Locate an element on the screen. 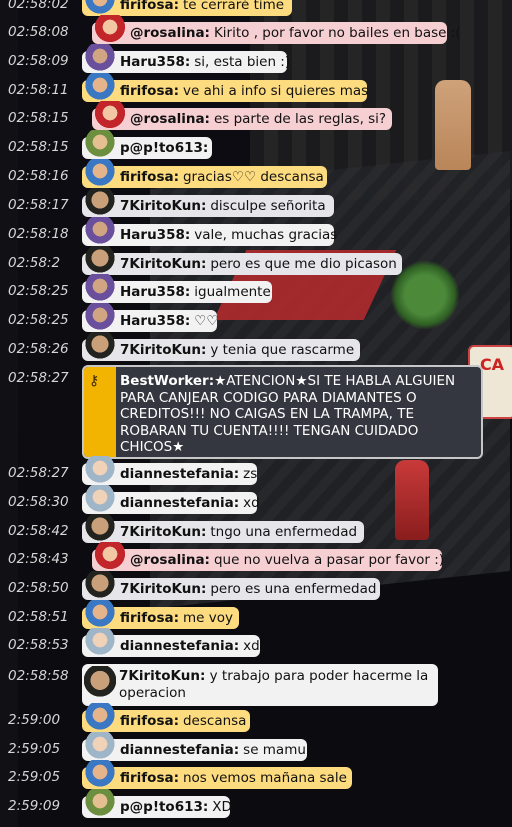 The width and height of the screenshot is (512, 827). chat-bubble: 7KiritoKun: pero es una enfermedad is located at coordinates (231, 586).